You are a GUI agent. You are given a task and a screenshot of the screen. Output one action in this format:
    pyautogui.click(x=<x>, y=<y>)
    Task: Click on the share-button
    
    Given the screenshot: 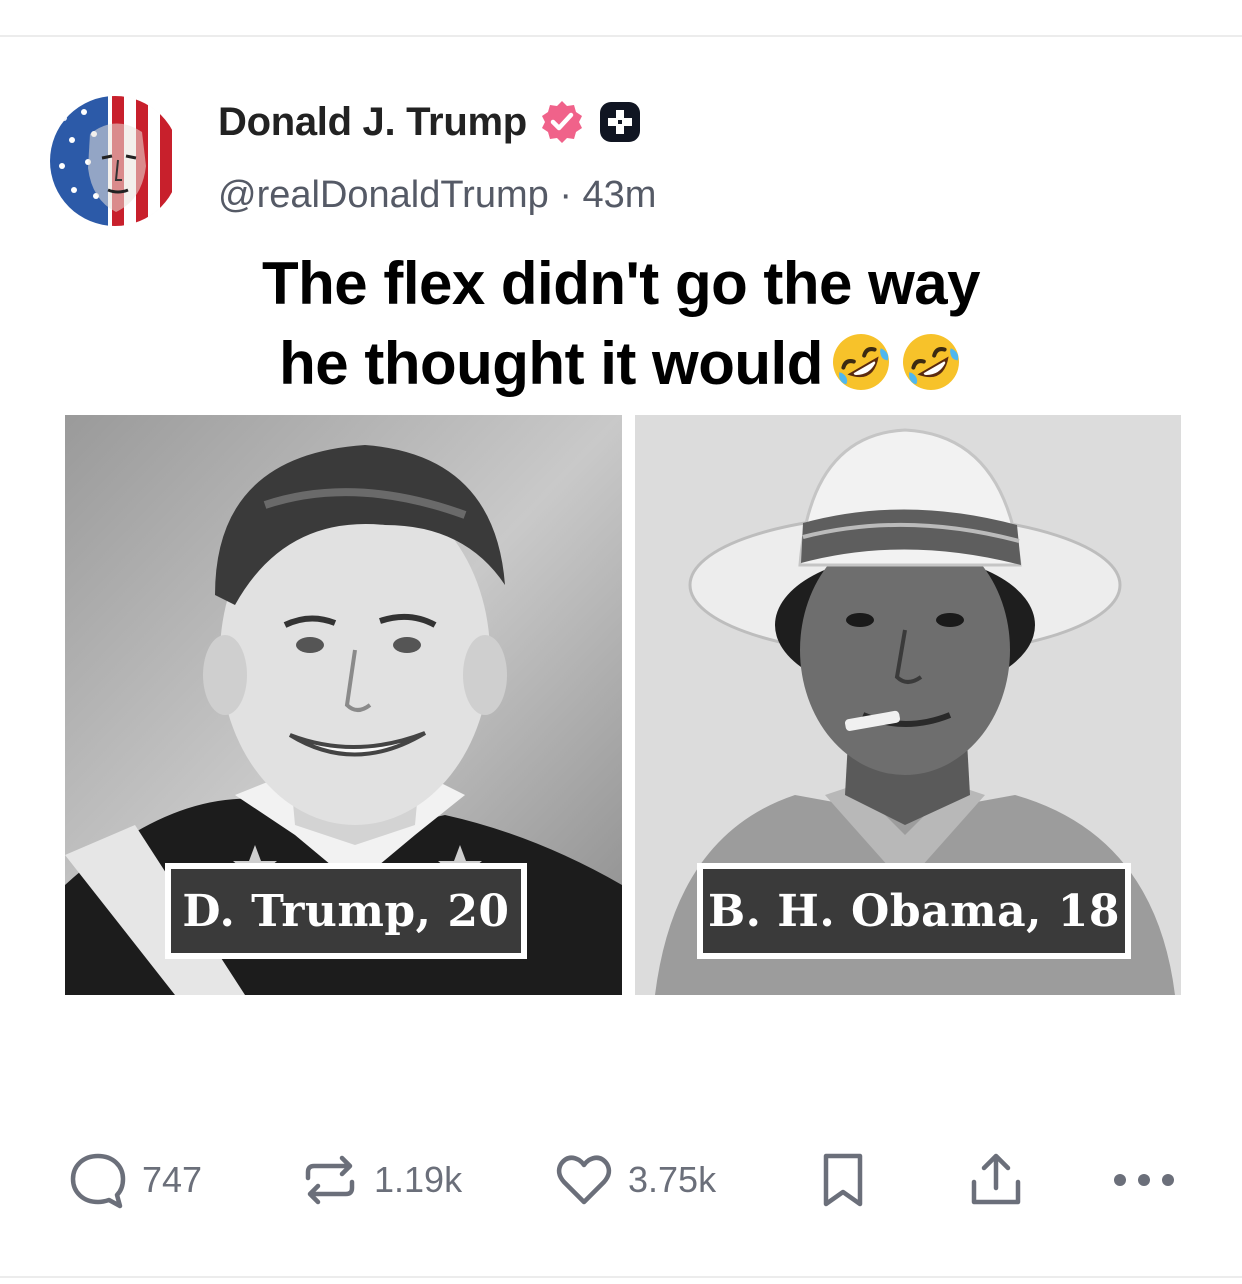 What is the action you would take?
    pyautogui.click(x=996, y=1180)
    